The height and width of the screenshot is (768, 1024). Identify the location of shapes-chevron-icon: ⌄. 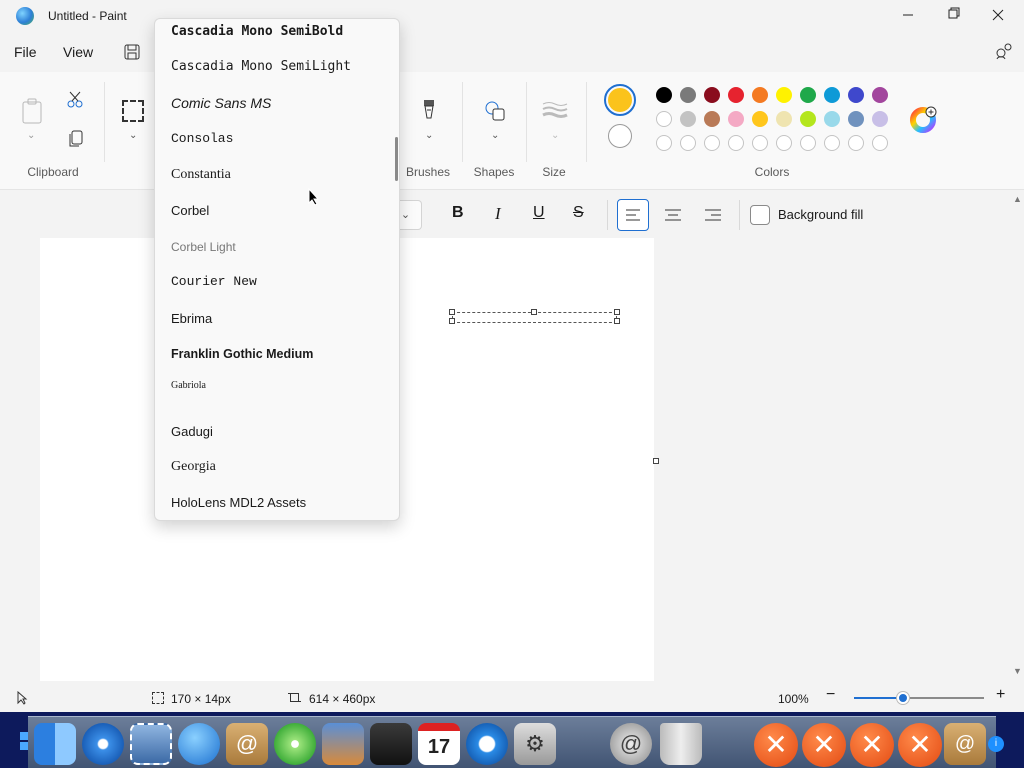
(495, 135).